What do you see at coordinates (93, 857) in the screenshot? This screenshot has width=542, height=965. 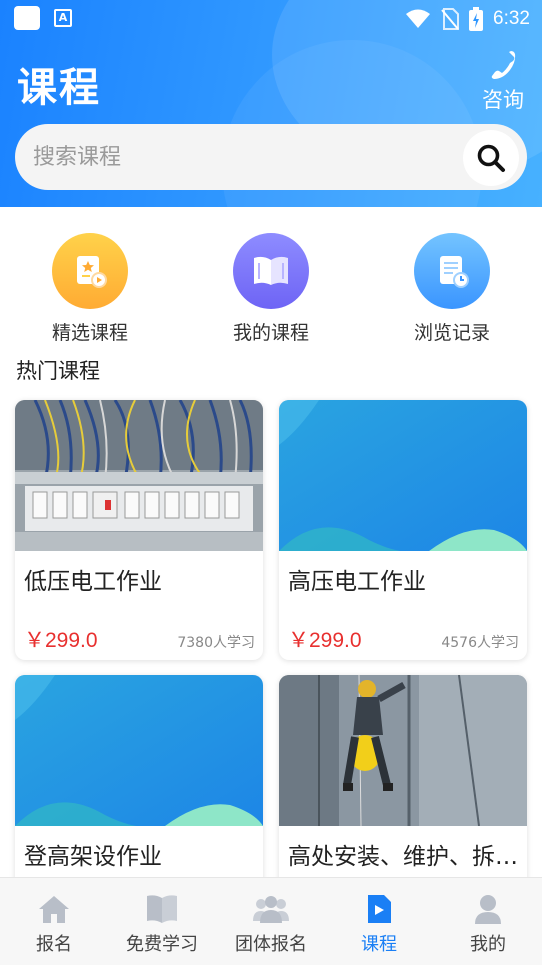 I see `course-title: 登高架设作业` at bounding box center [93, 857].